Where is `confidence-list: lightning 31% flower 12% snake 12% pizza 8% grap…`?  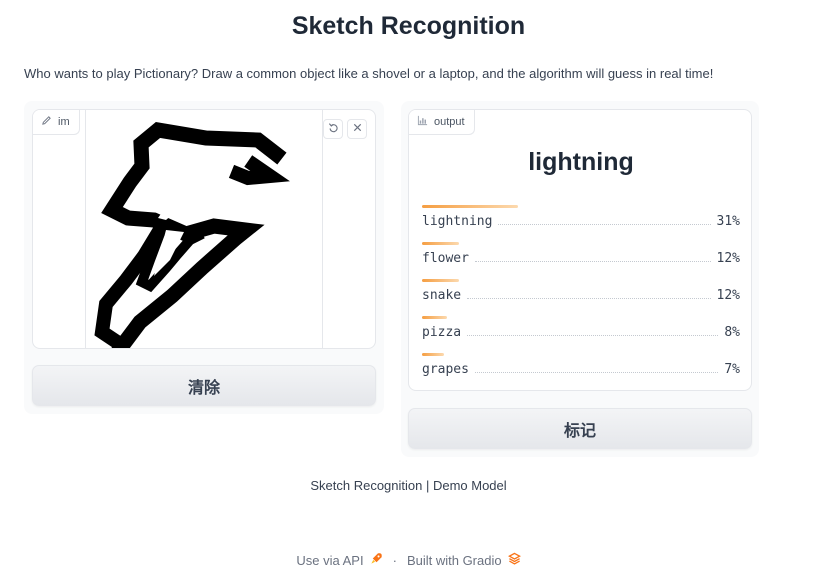 confidence-list: lightning 31% flower 12% snake 12% pizza 8% grap… is located at coordinates (581, 297).